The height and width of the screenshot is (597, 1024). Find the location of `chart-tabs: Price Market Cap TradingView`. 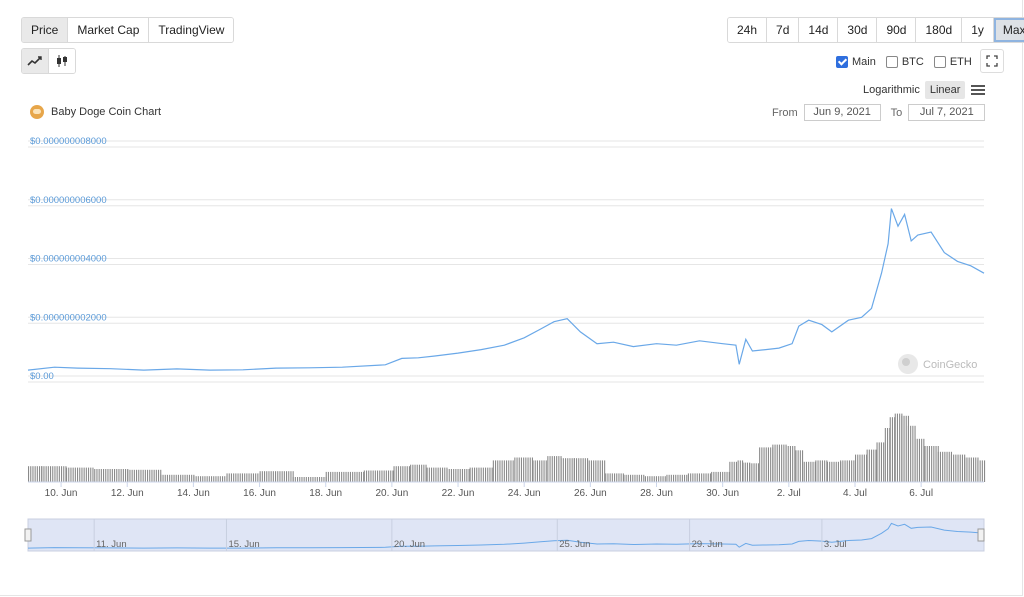

chart-tabs: Price Market Cap TradingView is located at coordinates (128, 30).